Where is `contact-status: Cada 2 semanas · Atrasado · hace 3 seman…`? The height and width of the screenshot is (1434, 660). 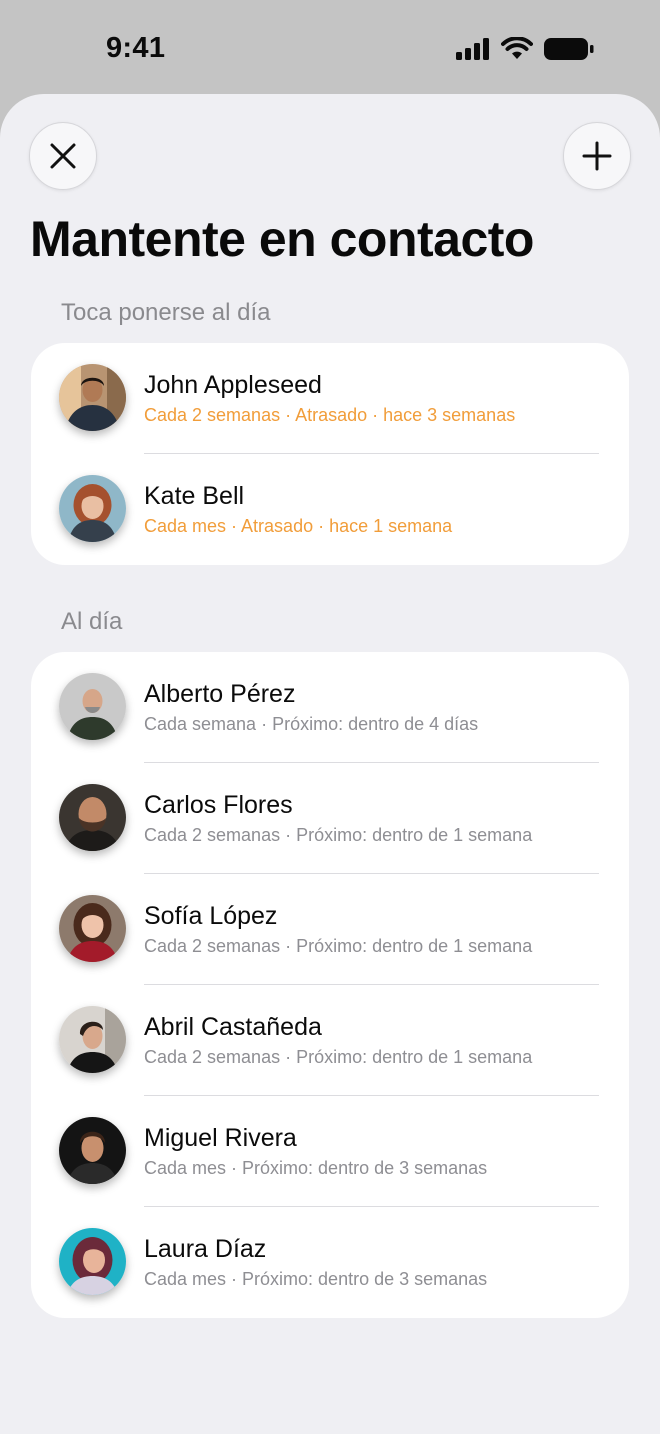
contact-status: Cada 2 semanas · Atrasado · hace 3 seman… is located at coordinates (330, 415).